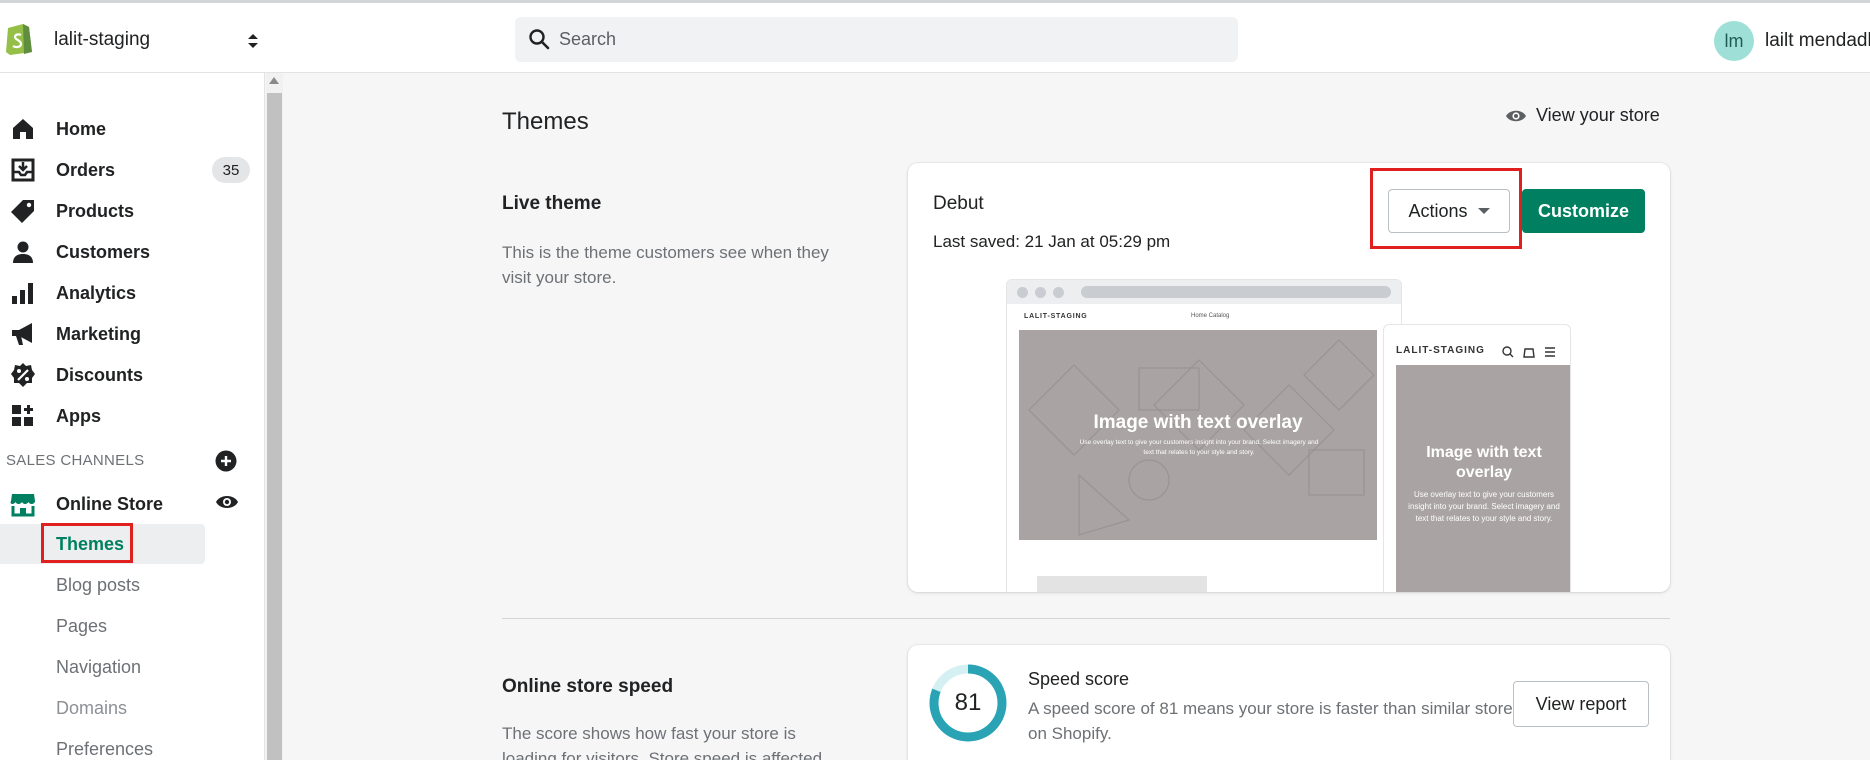 The height and width of the screenshot is (760, 1870). I want to click on sales-channels-label: SALES CHANNELS, so click(75, 460).